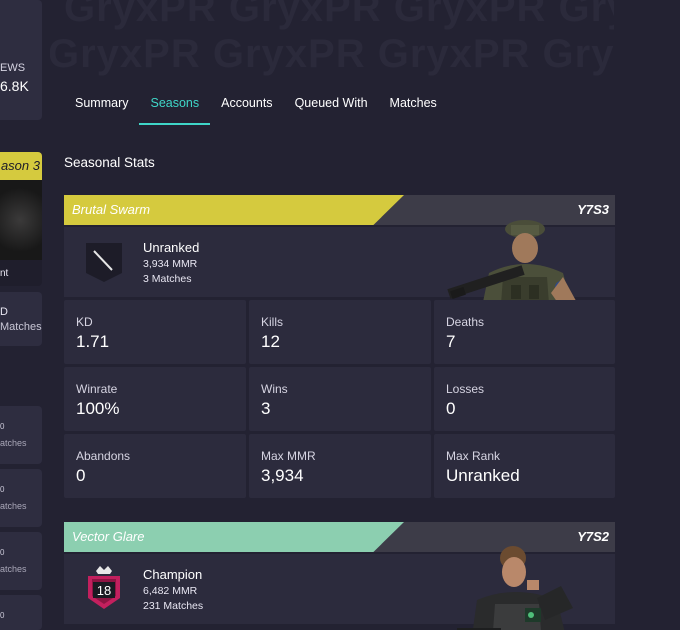  Describe the element at coordinates (155, 466) in the screenshot. I see `stat-abandons: Abandons 0` at that location.